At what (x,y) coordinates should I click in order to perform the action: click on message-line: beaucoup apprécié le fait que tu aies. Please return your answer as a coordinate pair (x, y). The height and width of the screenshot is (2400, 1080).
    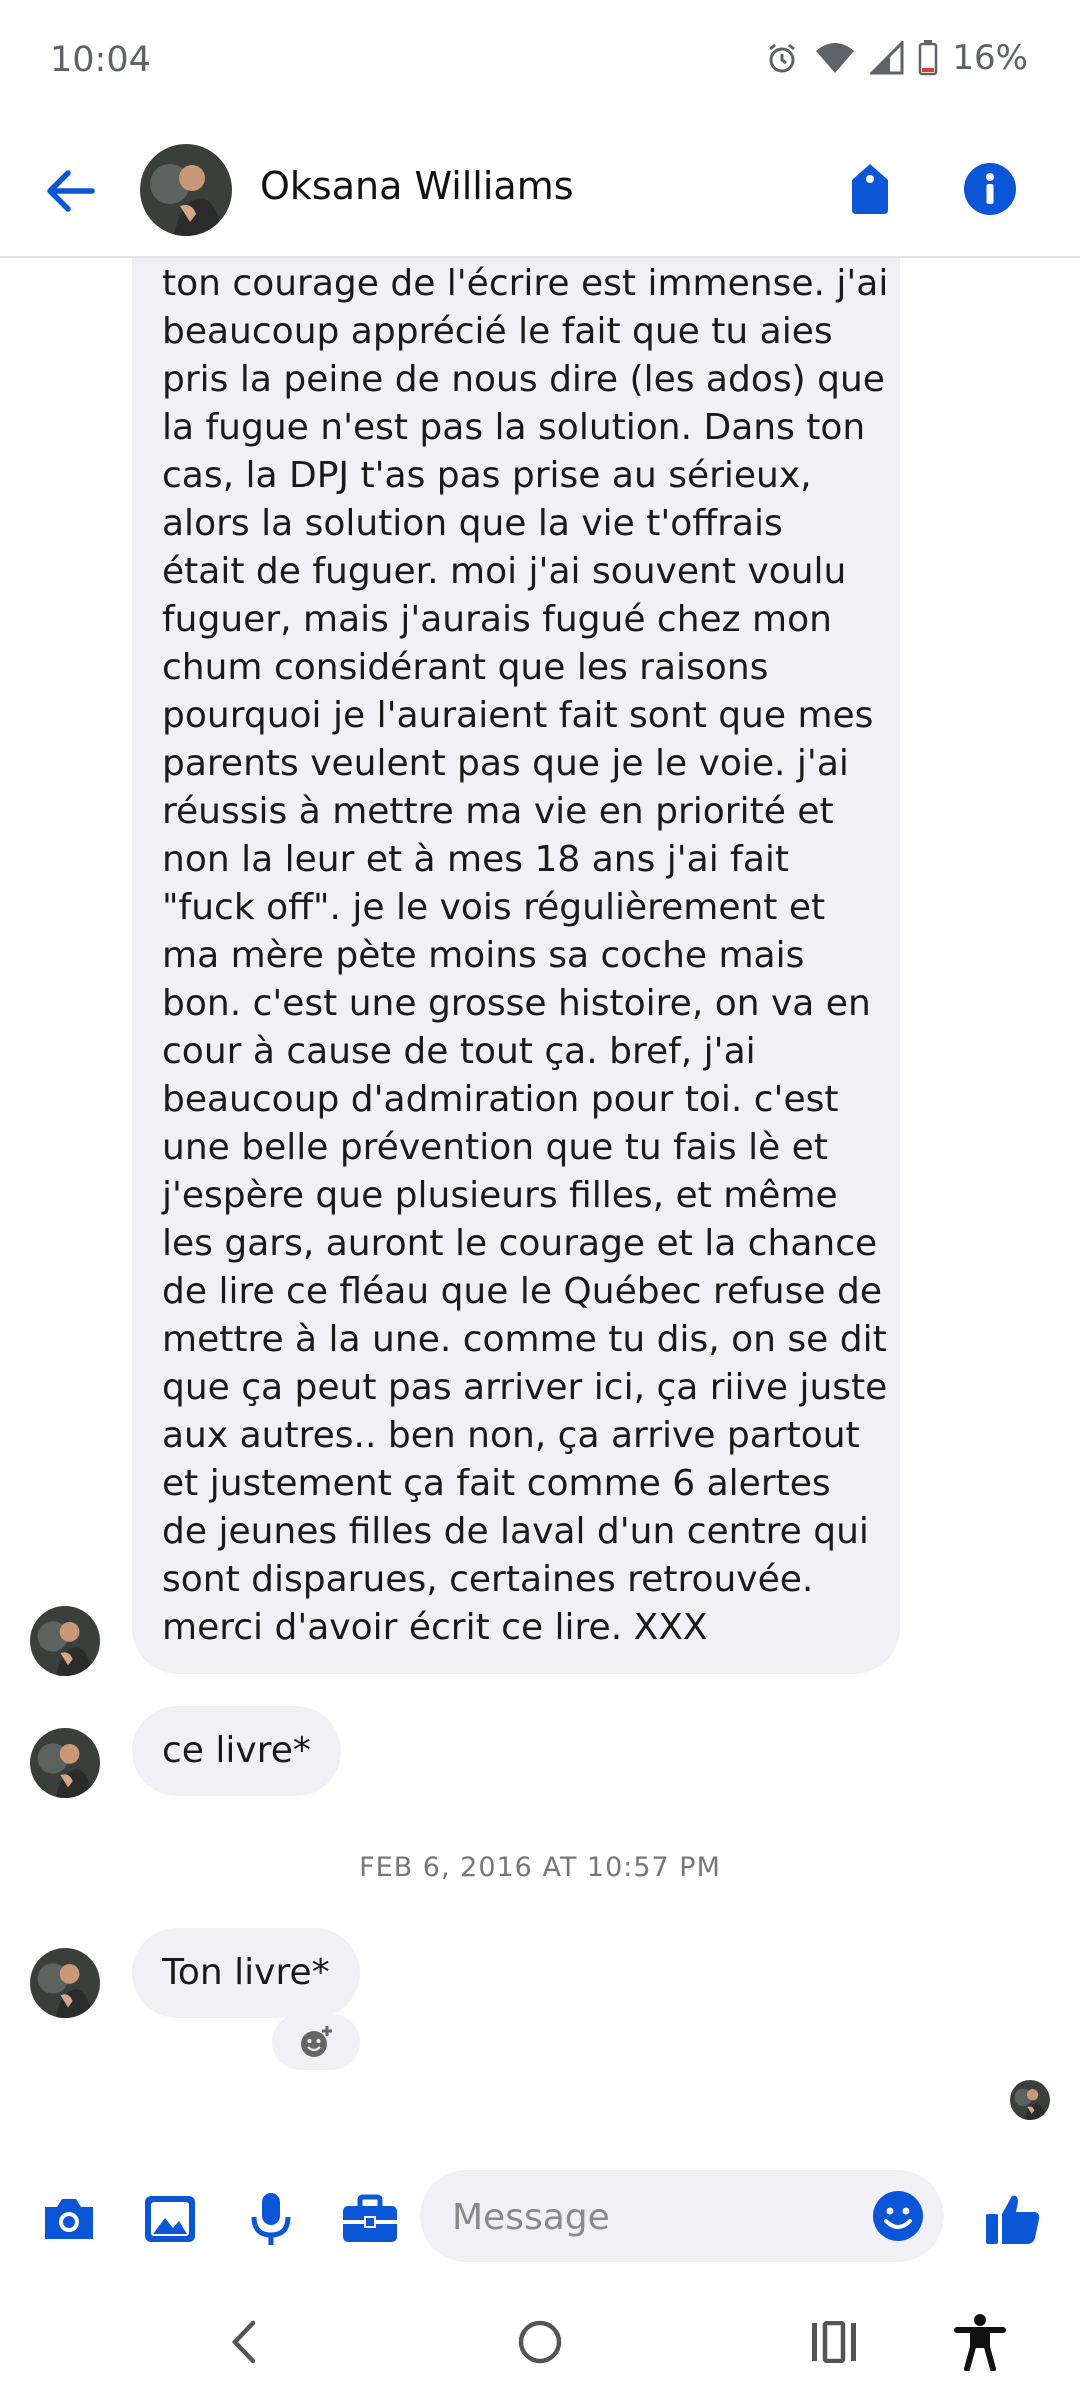
    Looking at the image, I should click on (497, 331).